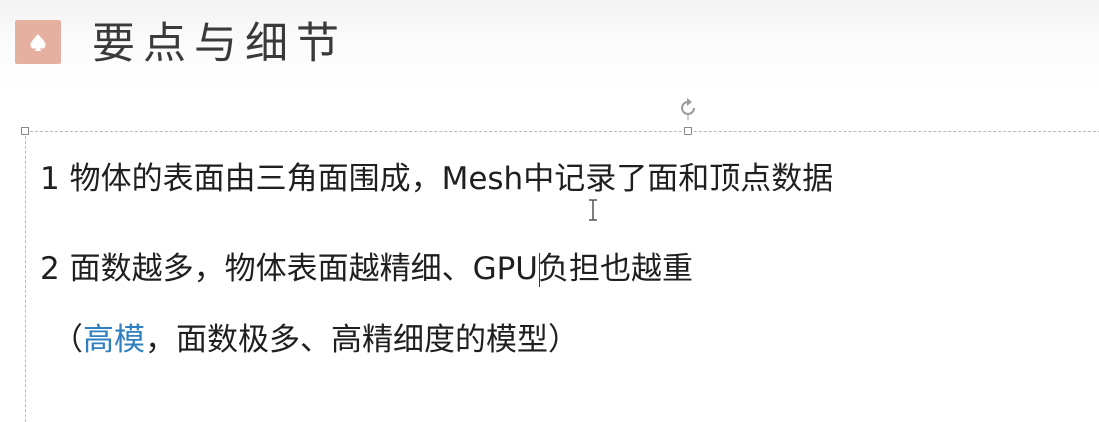 Image resolution: width=1099 pixels, height=422 pixels. Describe the element at coordinates (366, 269) in the screenshot. I see `bullet-line-2: 2 面数越多，物体表面越精细、GPU负担也越重` at that location.